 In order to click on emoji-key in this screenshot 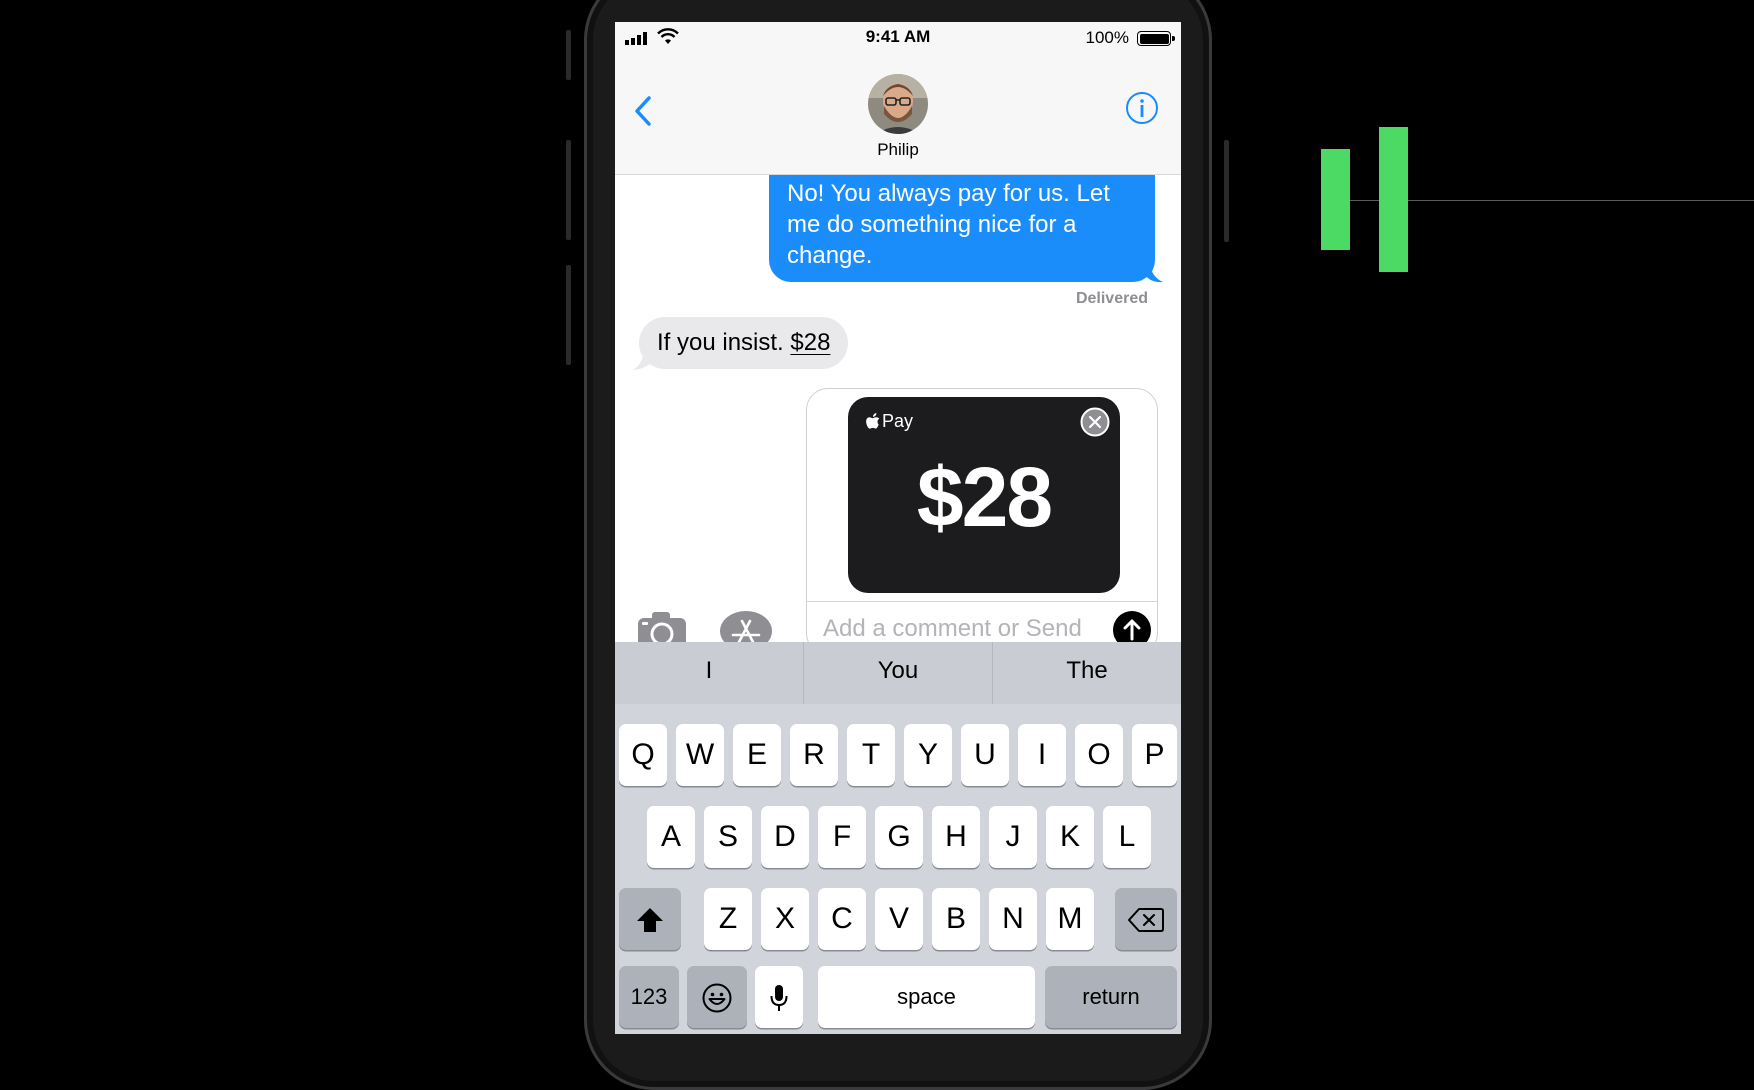, I will do `click(717, 997)`.